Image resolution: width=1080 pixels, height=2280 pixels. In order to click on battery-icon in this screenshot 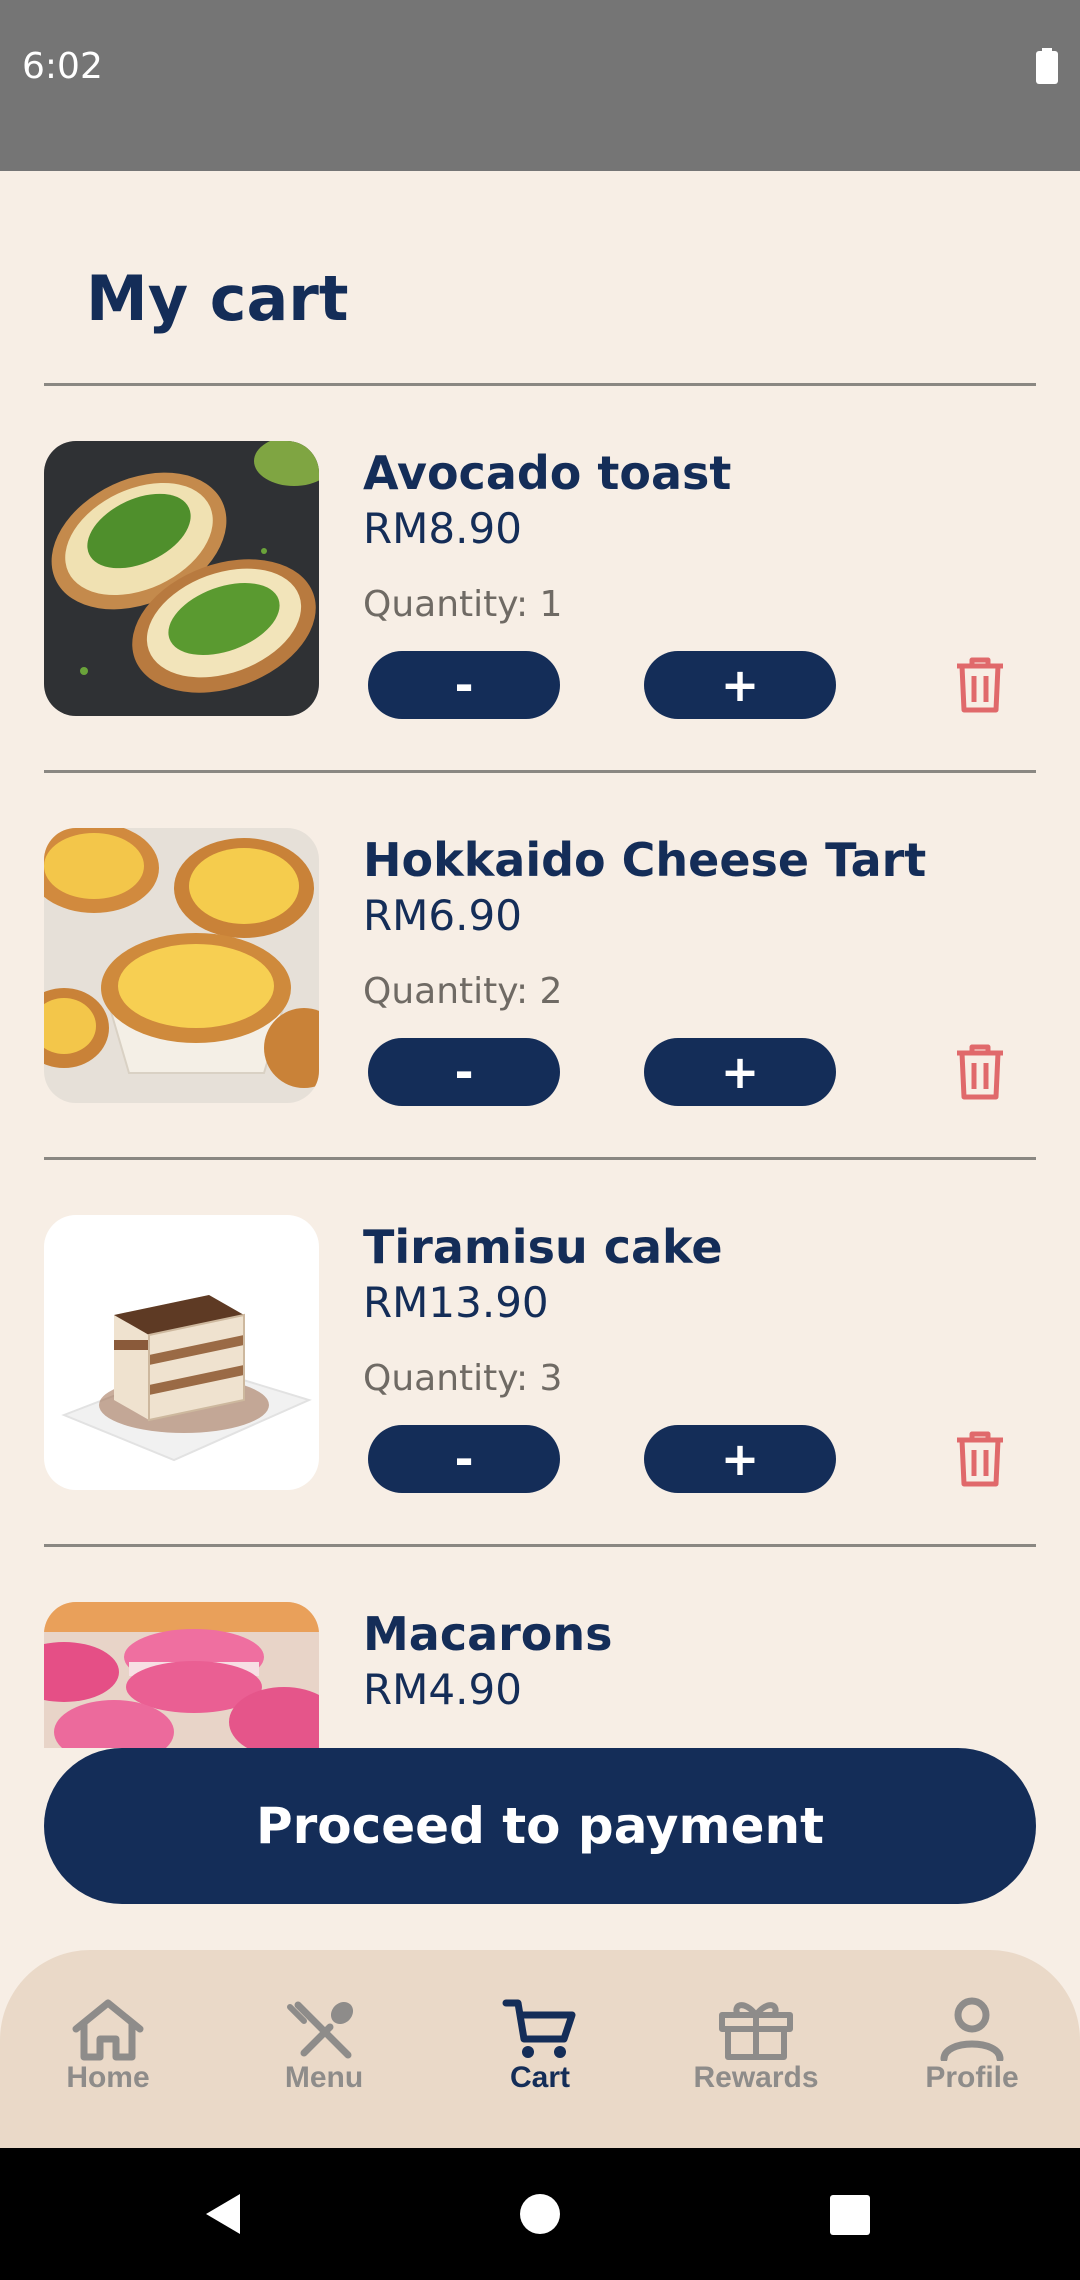, I will do `click(1047, 66)`.